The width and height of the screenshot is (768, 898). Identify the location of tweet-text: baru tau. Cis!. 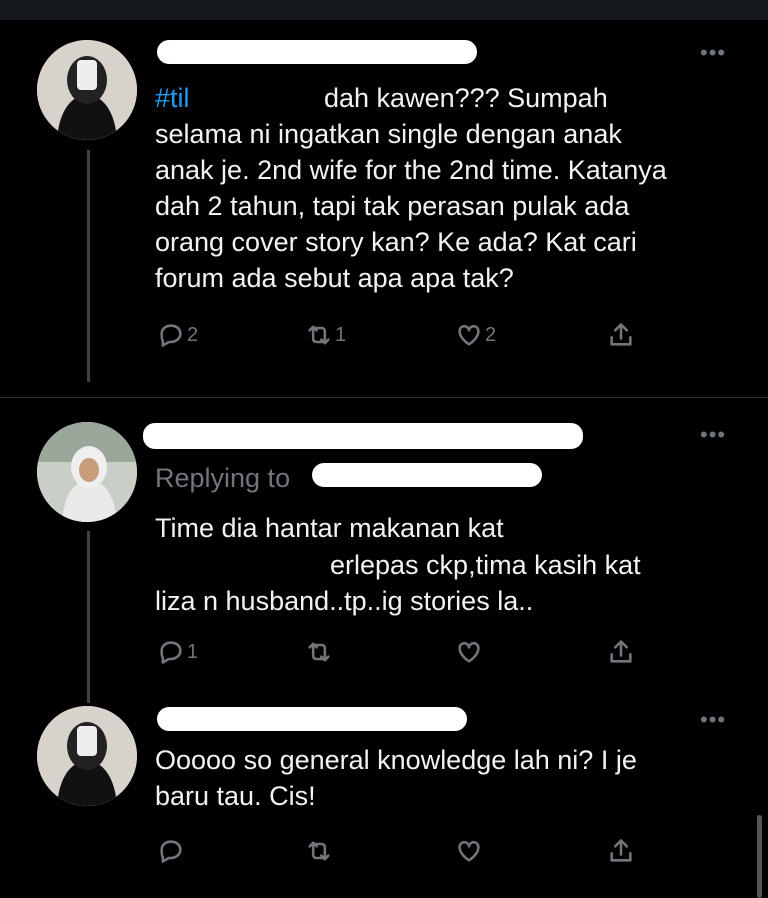
(235, 796).